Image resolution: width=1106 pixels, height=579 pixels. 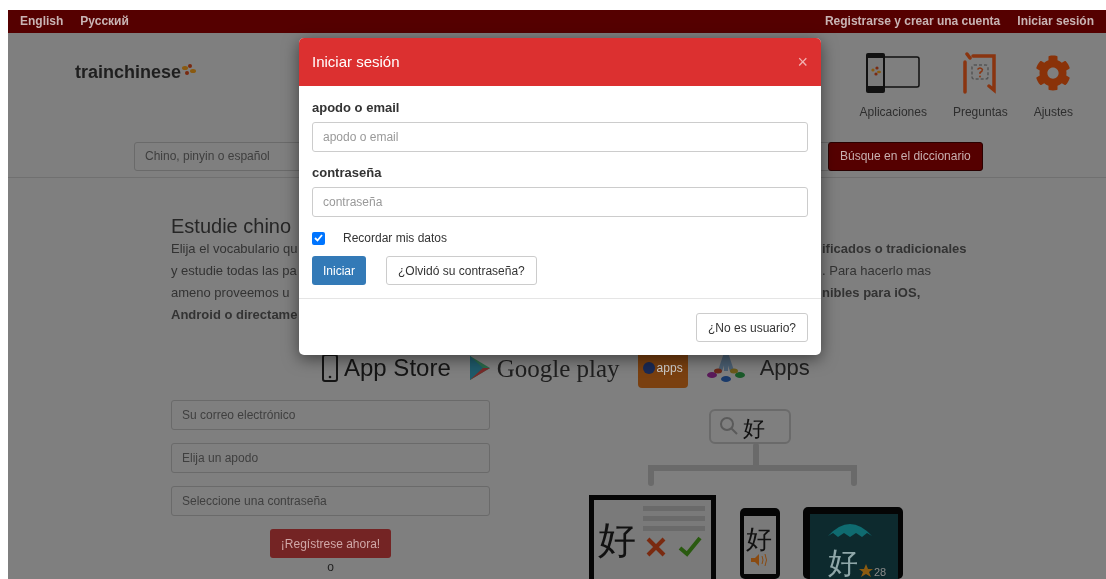 What do you see at coordinates (356, 61) in the screenshot?
I see `dialog-title: Iniciar sesión` at bounding box center [356, 61].